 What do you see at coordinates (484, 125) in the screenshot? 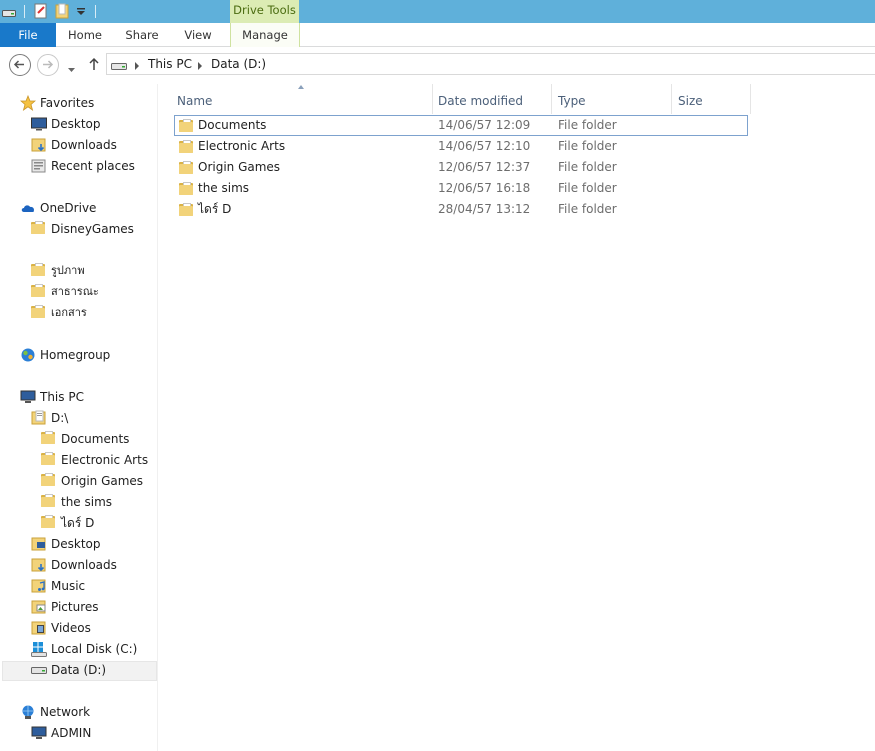
I see `file-date: 14/06/57 12:09` at bounding box center [484, 125].